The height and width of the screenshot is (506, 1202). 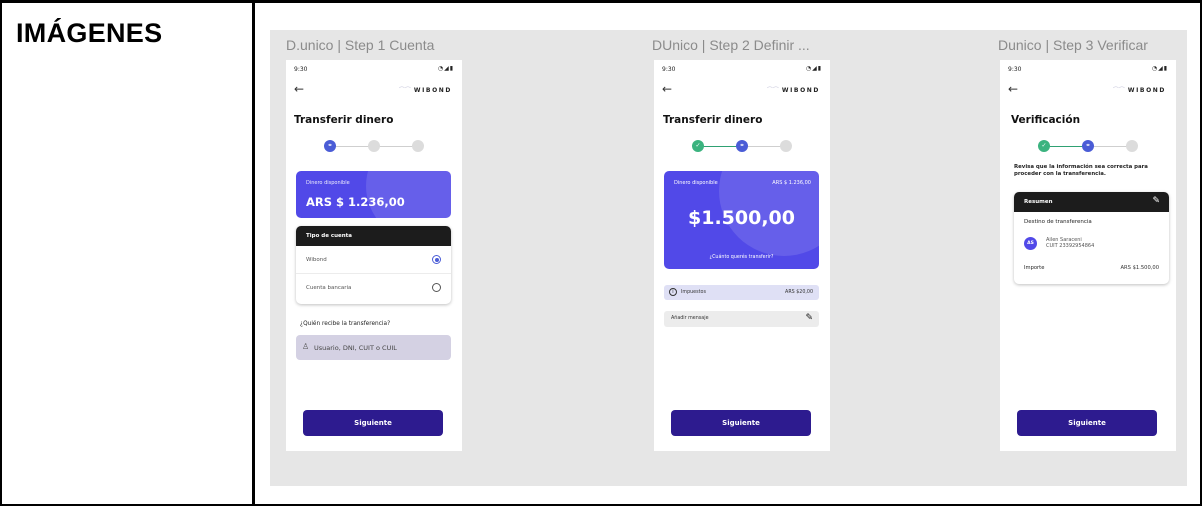 What do you see at coordinates (345, 324) in the screenshot?
I see `recipient-question: ¿Quién recibe la transferencia?` at bounding box center [345, 324].